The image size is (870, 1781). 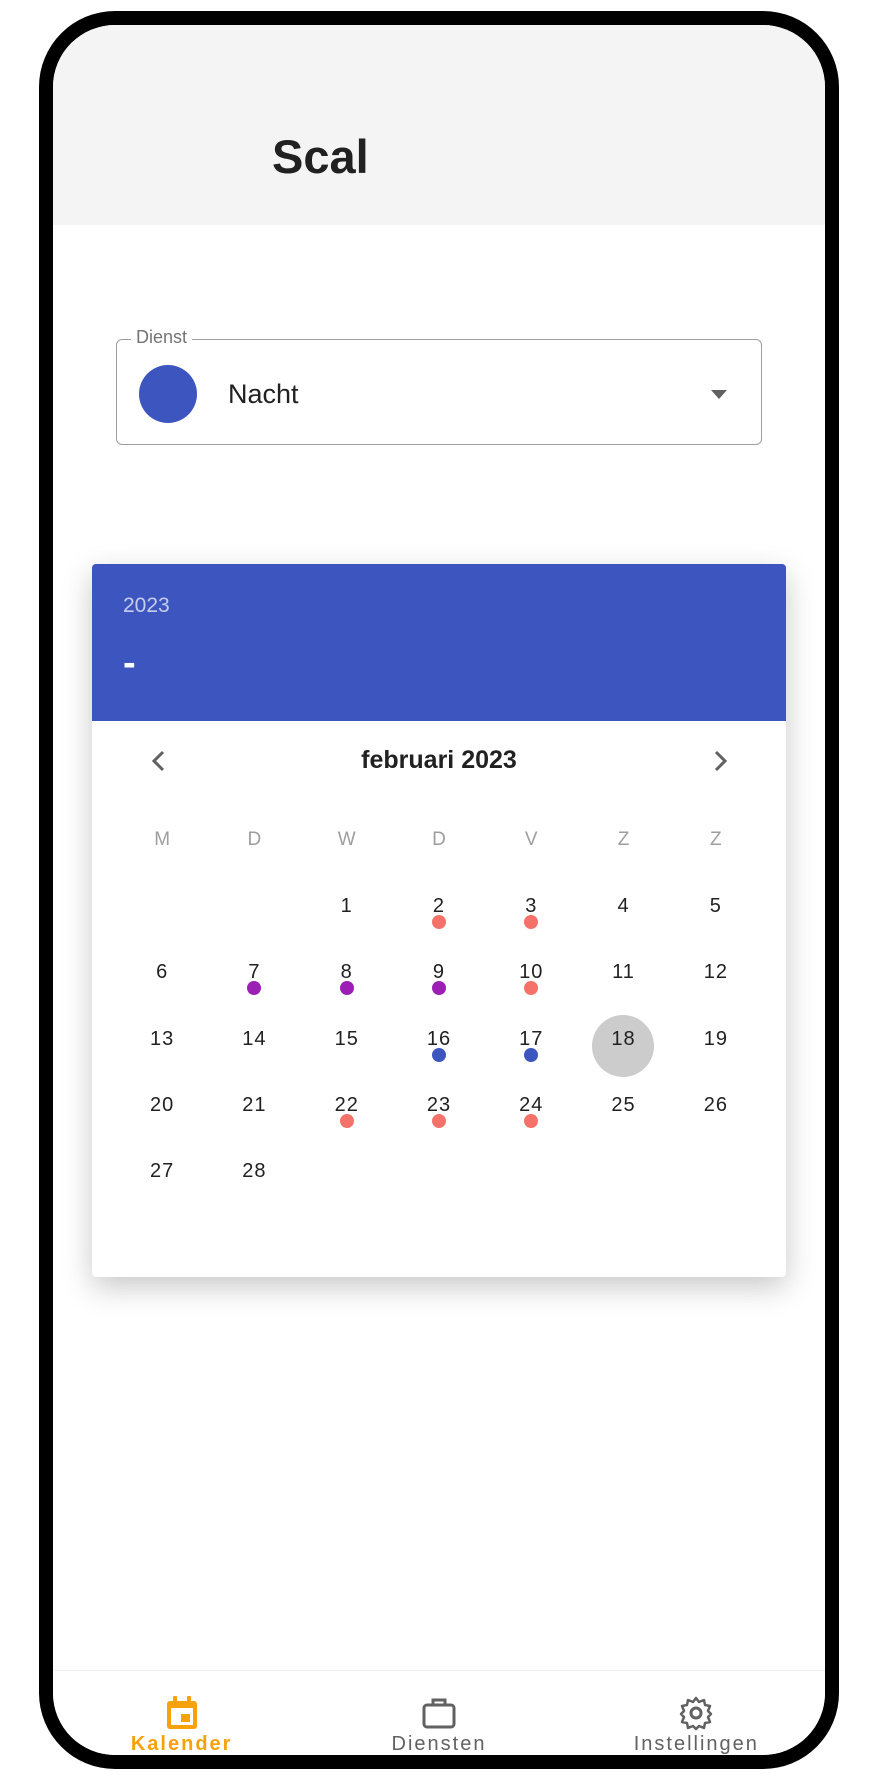 What do you see at coordinates (347, 1056) in the screenshot?
I see `day-cell: 15` at bounding box center [347, 1056].